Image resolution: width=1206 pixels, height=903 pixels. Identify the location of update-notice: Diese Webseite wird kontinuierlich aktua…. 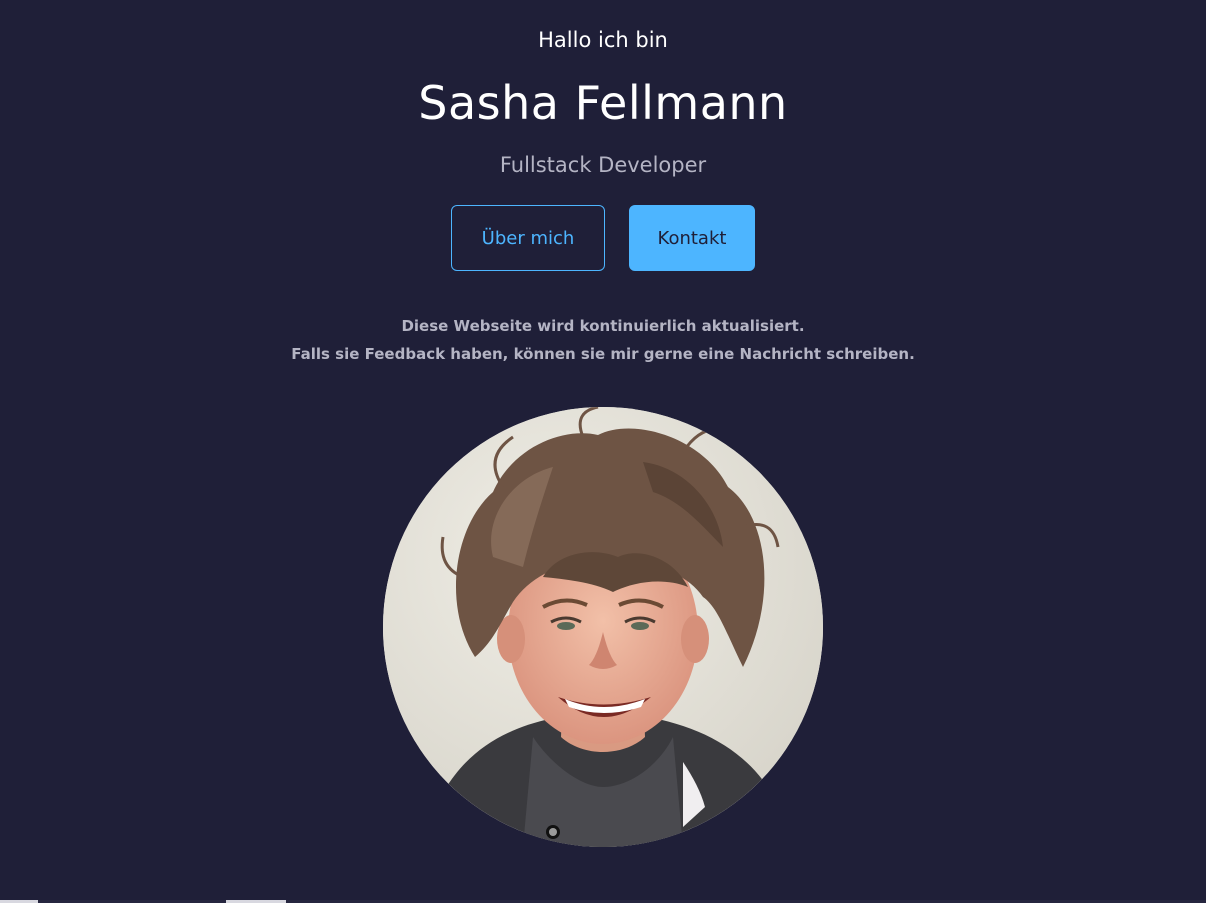
(603, 340).